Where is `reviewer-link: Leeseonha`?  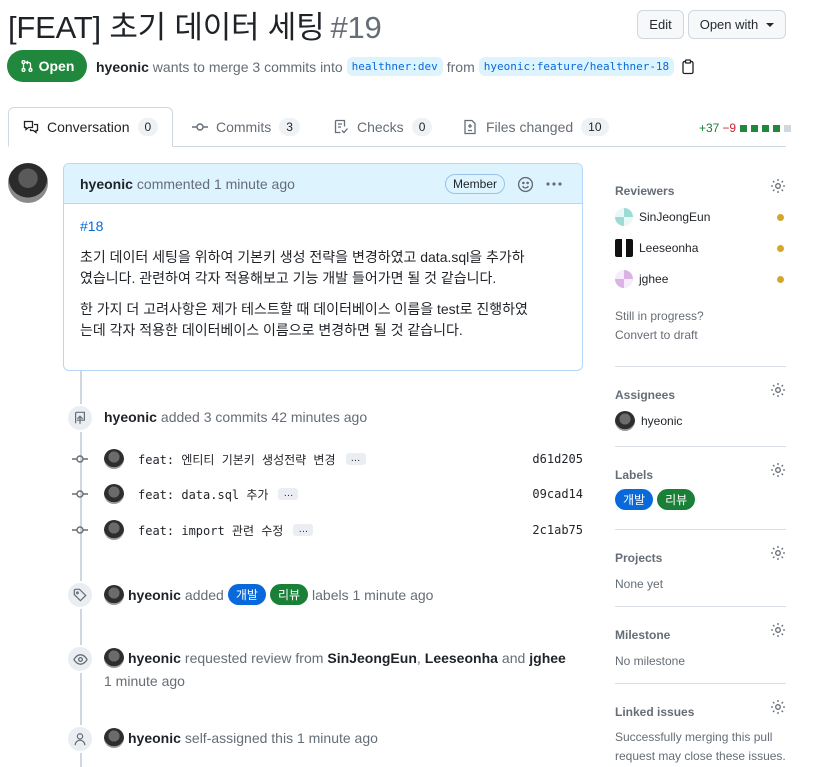
reviewer-link: Leeseonha is located at coordinates (461, 658).